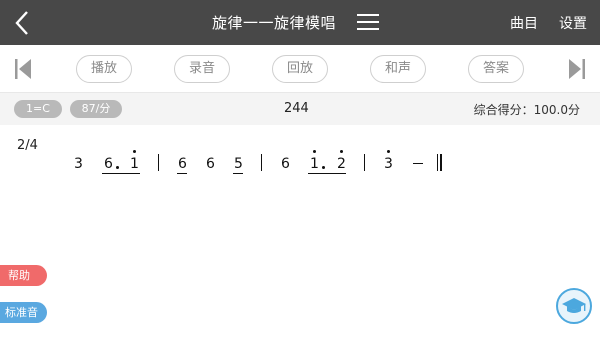 This screenshot has width=600, height=338. What do you see at coordinates (573, 23) in the screenshot?
I see `settings-link: 设置` at bounding box center [573, 23].